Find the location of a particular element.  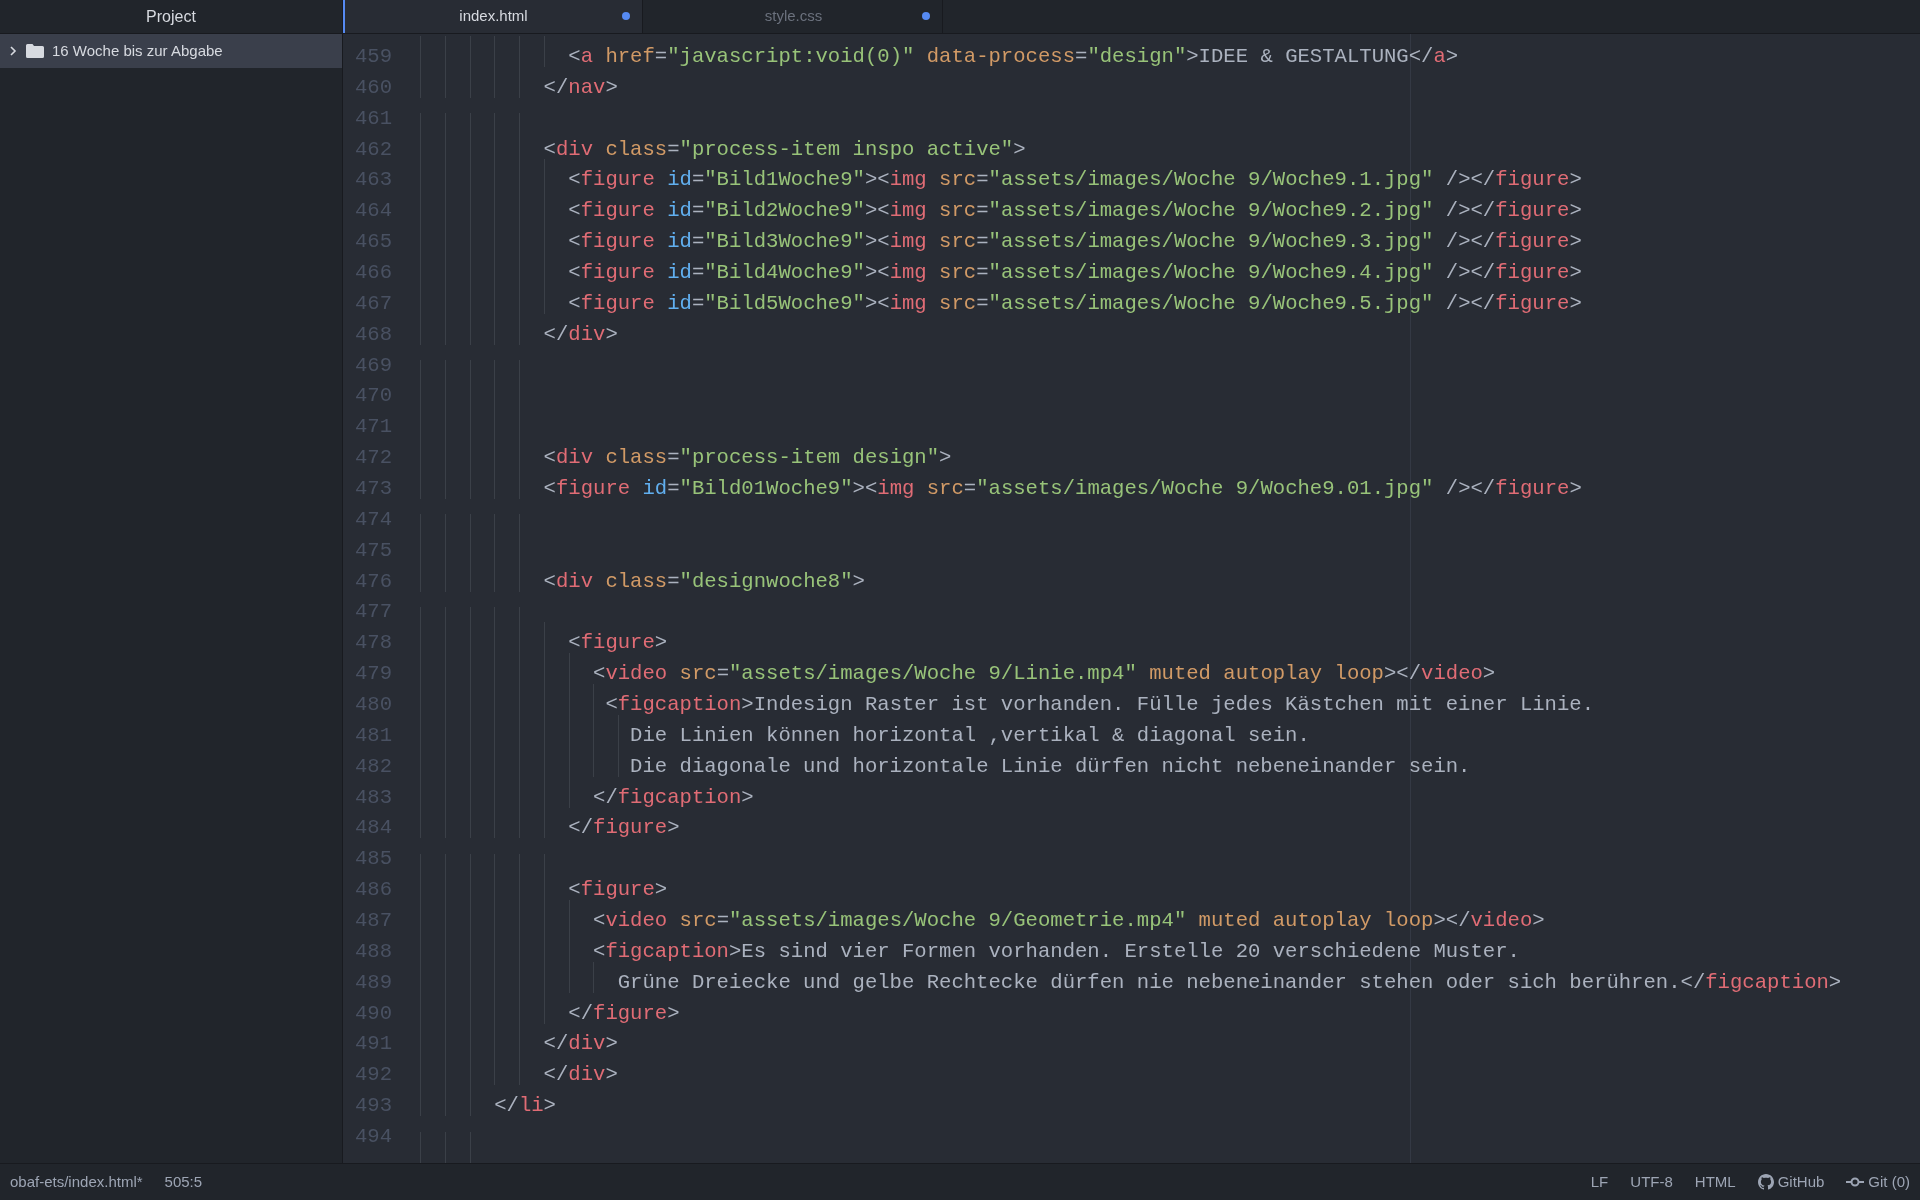

commit-icon is located at coordinates (1855, 1182).